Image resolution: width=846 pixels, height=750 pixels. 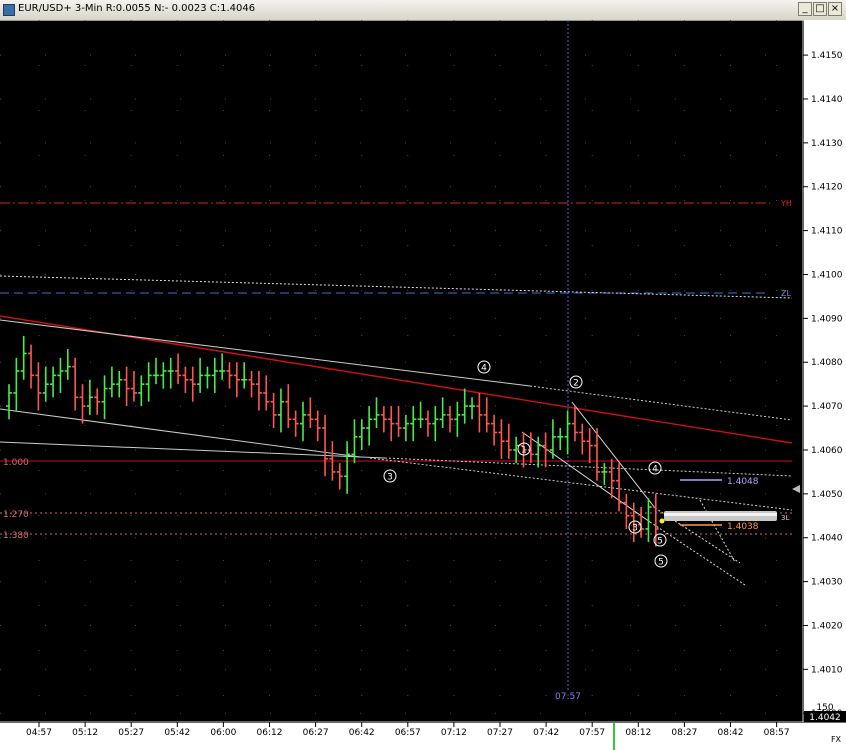 I want to click on maximize-button: □, so click(x=820, y=9).